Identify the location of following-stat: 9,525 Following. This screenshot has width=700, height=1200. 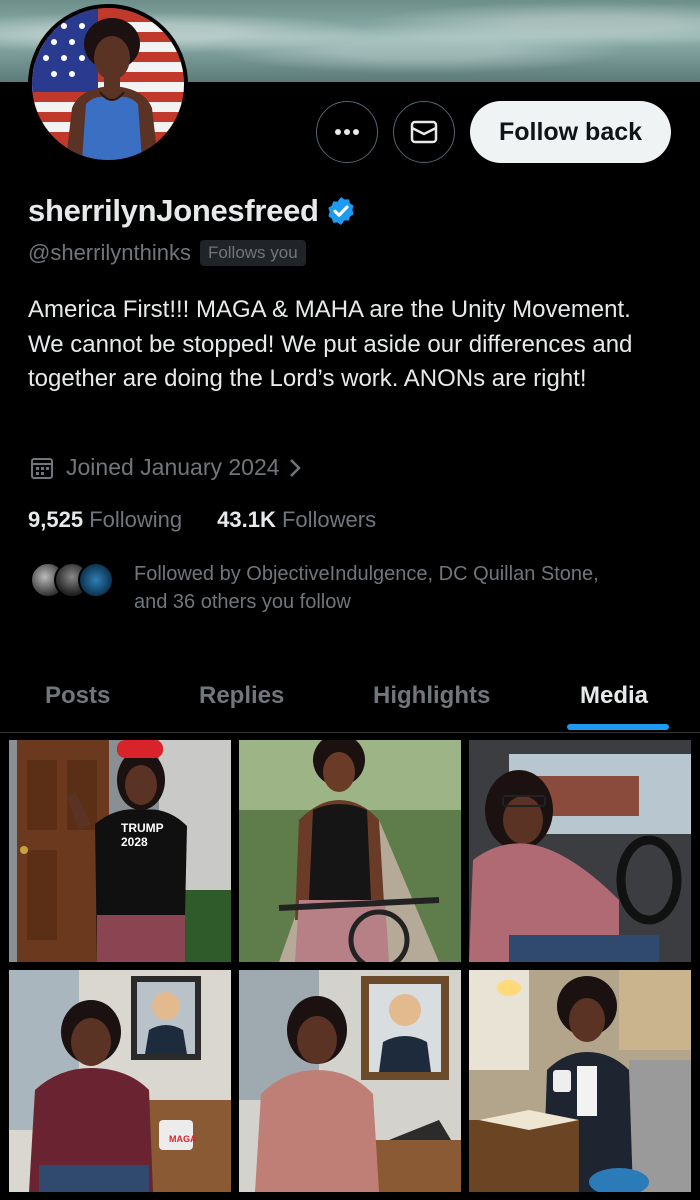
(105, 520).